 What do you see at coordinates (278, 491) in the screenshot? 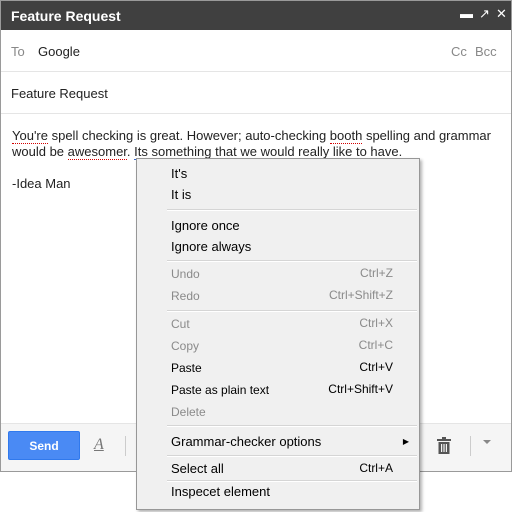
I see `menu-item-inspect-element: Inspecet element` at bounding box center [278, 491].